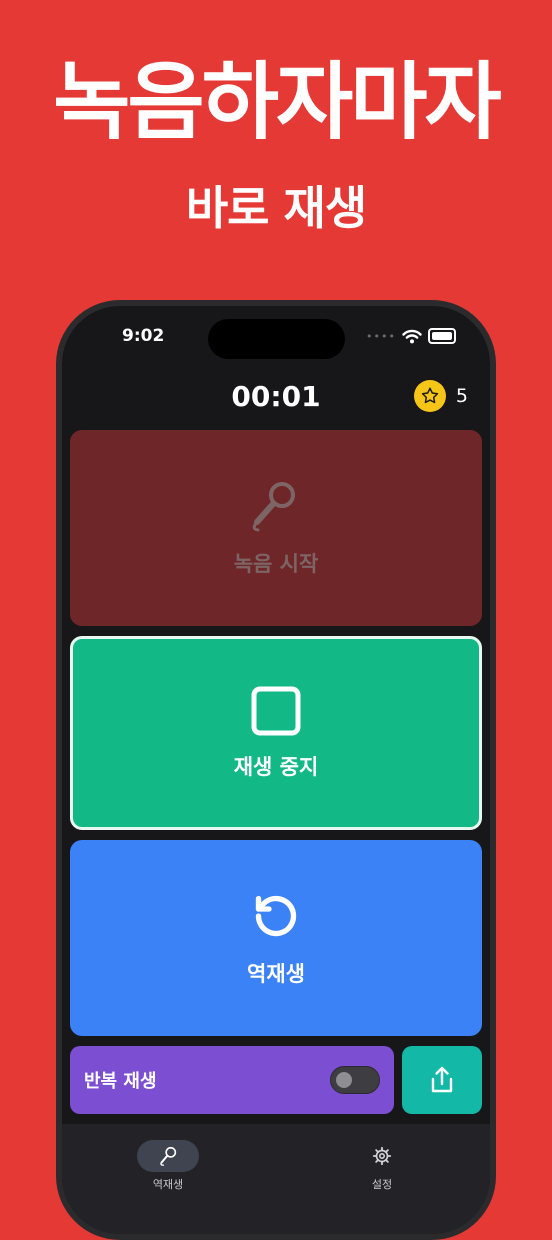 This screenshot has height=1240, width=552. I want to click on dynamic-island, so click(276, 339).